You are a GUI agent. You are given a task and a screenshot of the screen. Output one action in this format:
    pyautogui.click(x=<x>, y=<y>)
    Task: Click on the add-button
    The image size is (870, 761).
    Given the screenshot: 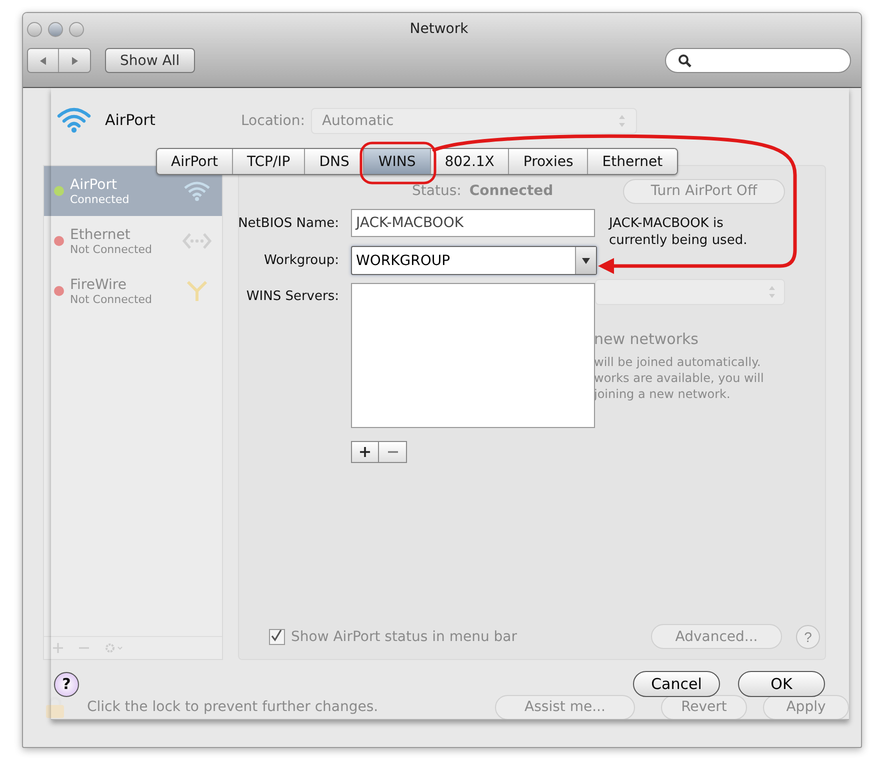 What is the action you would take?
    pyautogui.click(x=365, y=452)
    